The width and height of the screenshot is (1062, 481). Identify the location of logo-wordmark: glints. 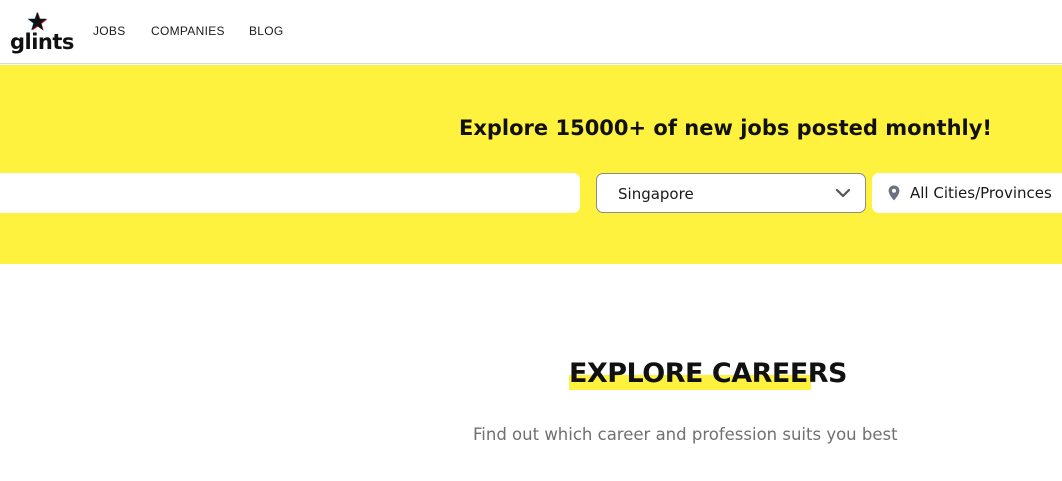
(42, 42).